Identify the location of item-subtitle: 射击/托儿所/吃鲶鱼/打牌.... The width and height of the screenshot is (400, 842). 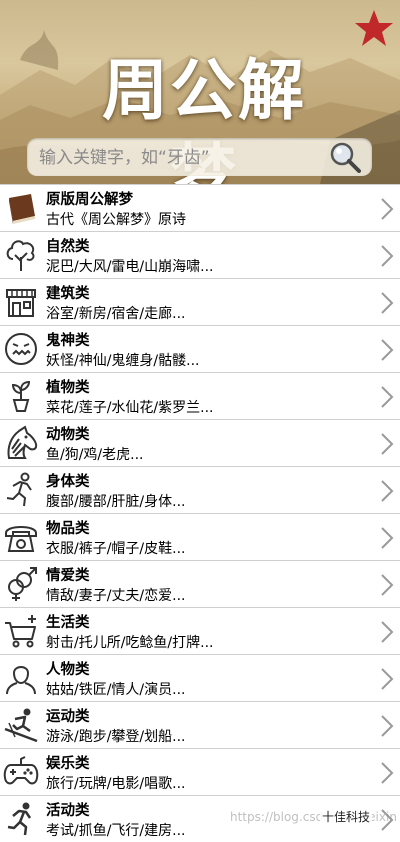
(130, 643).